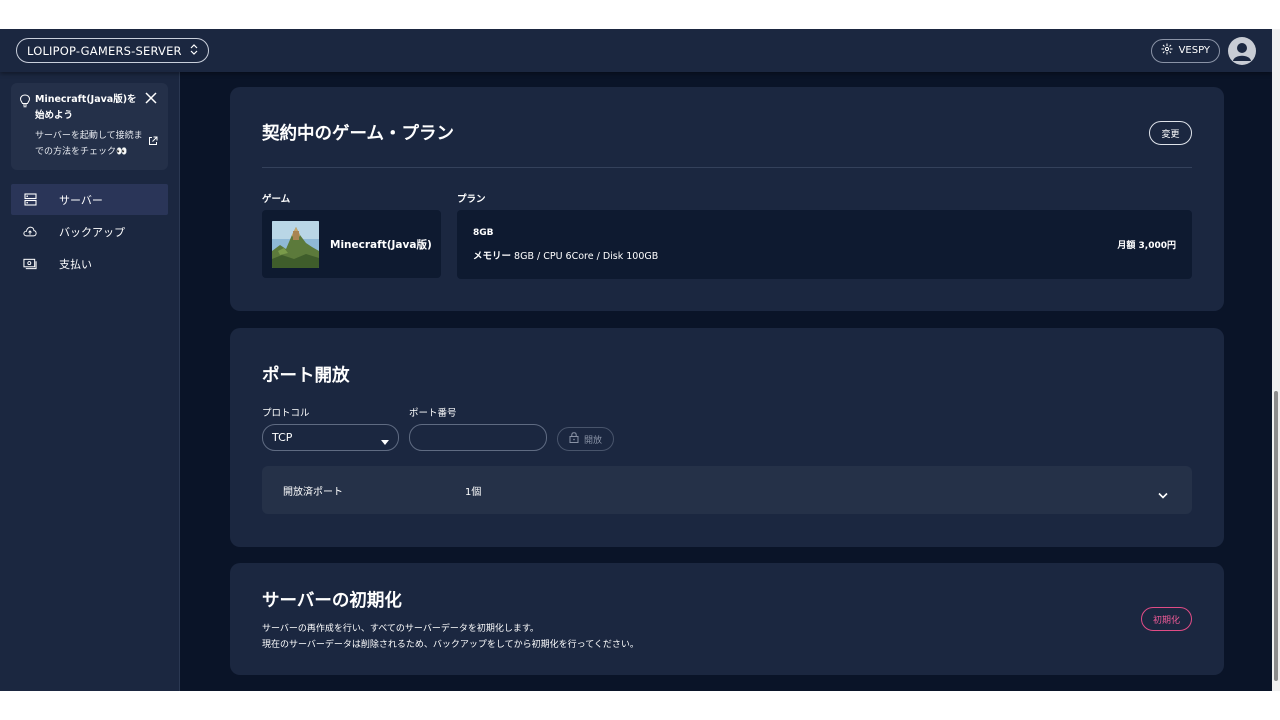  What do you see at coordinates (1194, 50) in the screenshot?
I see `user-name: VESPY` at bounding box center [1194, 50].